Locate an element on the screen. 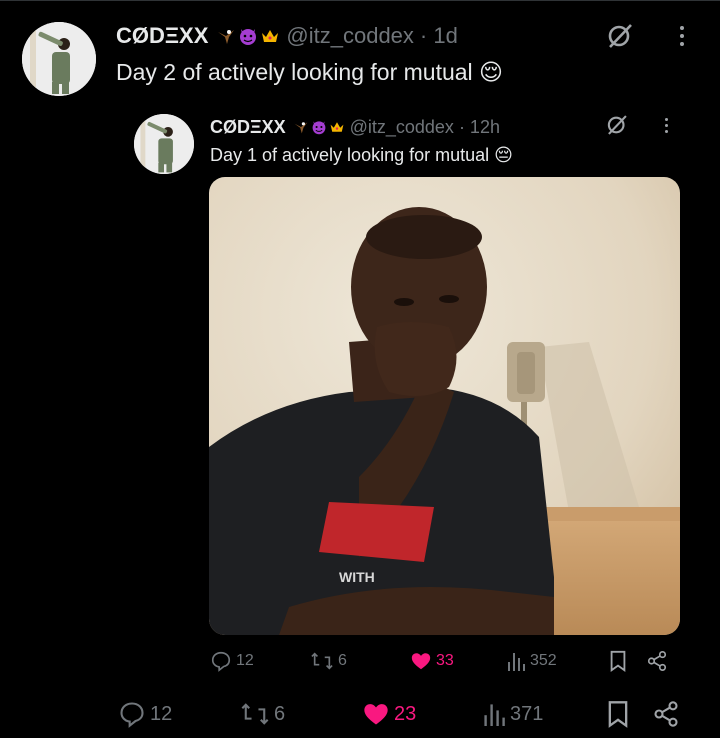 The image size is (720, 738). outer-handle: @itz_coddex is located at coordinates (350, 36).